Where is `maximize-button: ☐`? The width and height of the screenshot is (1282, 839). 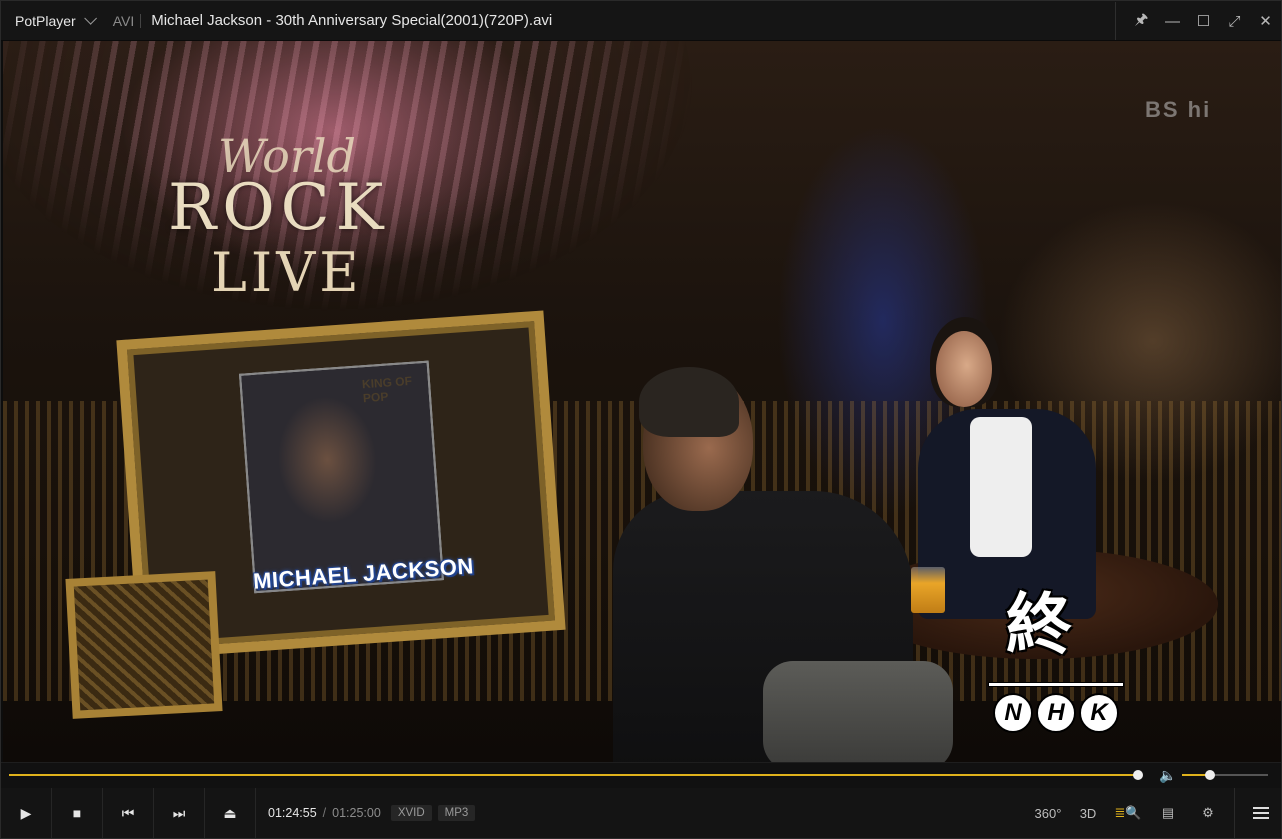
maximize-button: ☐ is located at coordinates (1203, 21).